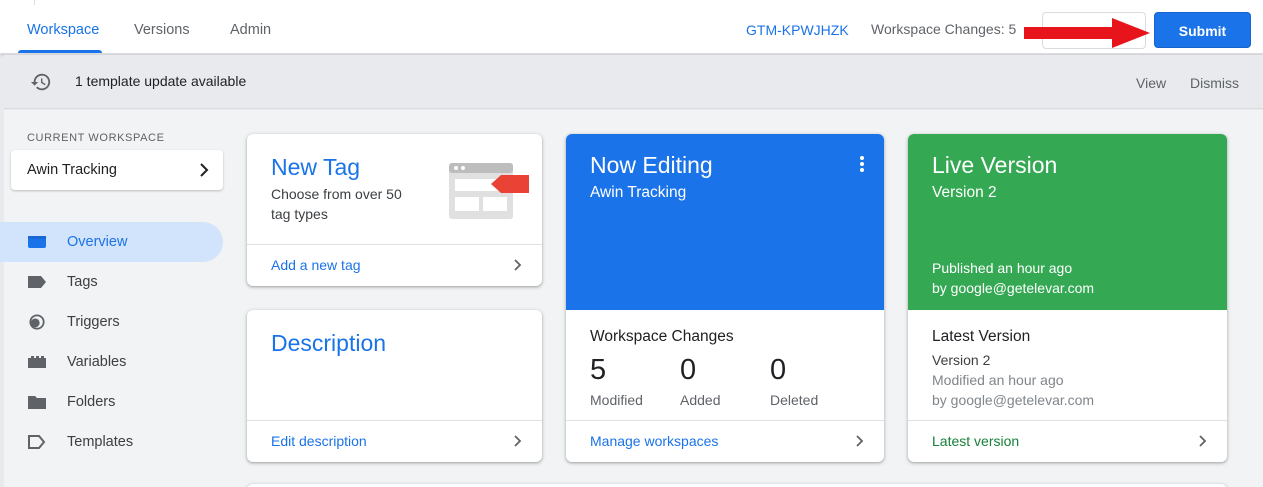 The image size is (1263, 487). Describe the element at coordinates (981, 336) in the screenshot. I see `latest-version-title: Latest Version` at that location.